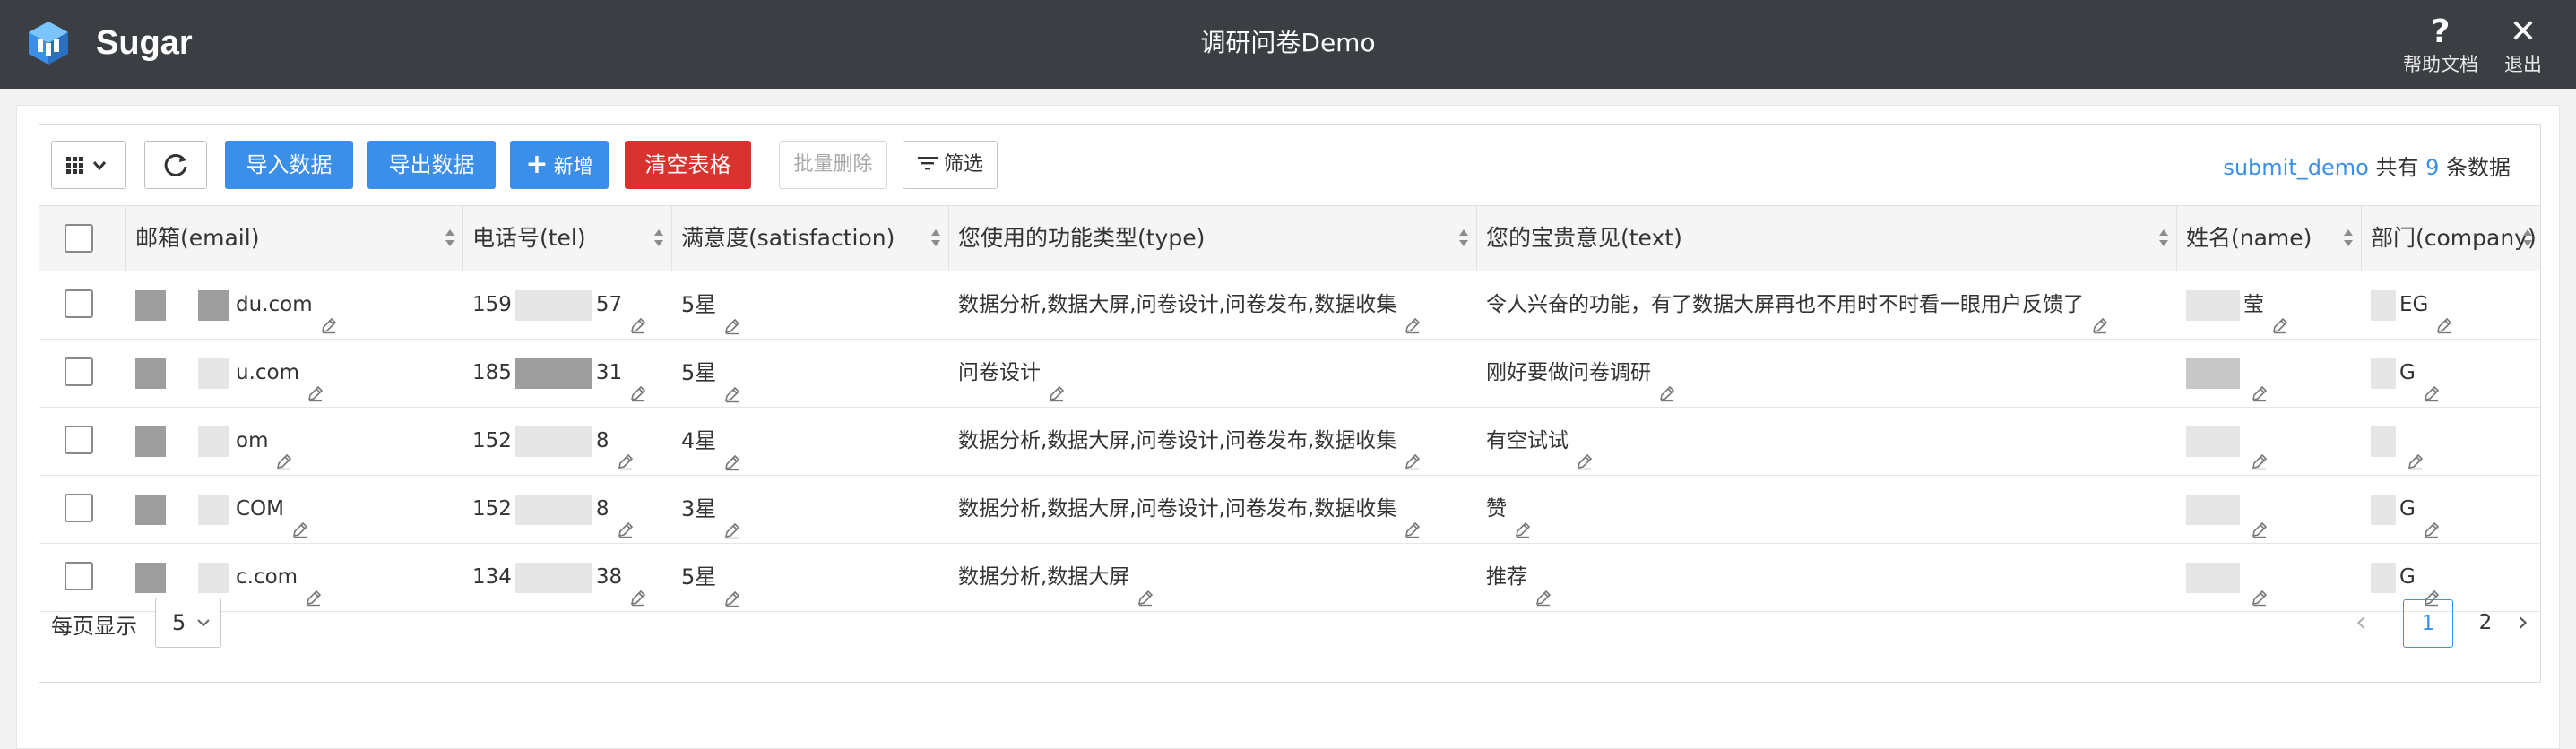  I want to click on column-header-tel: 电话号(tel), so click(567, 239).